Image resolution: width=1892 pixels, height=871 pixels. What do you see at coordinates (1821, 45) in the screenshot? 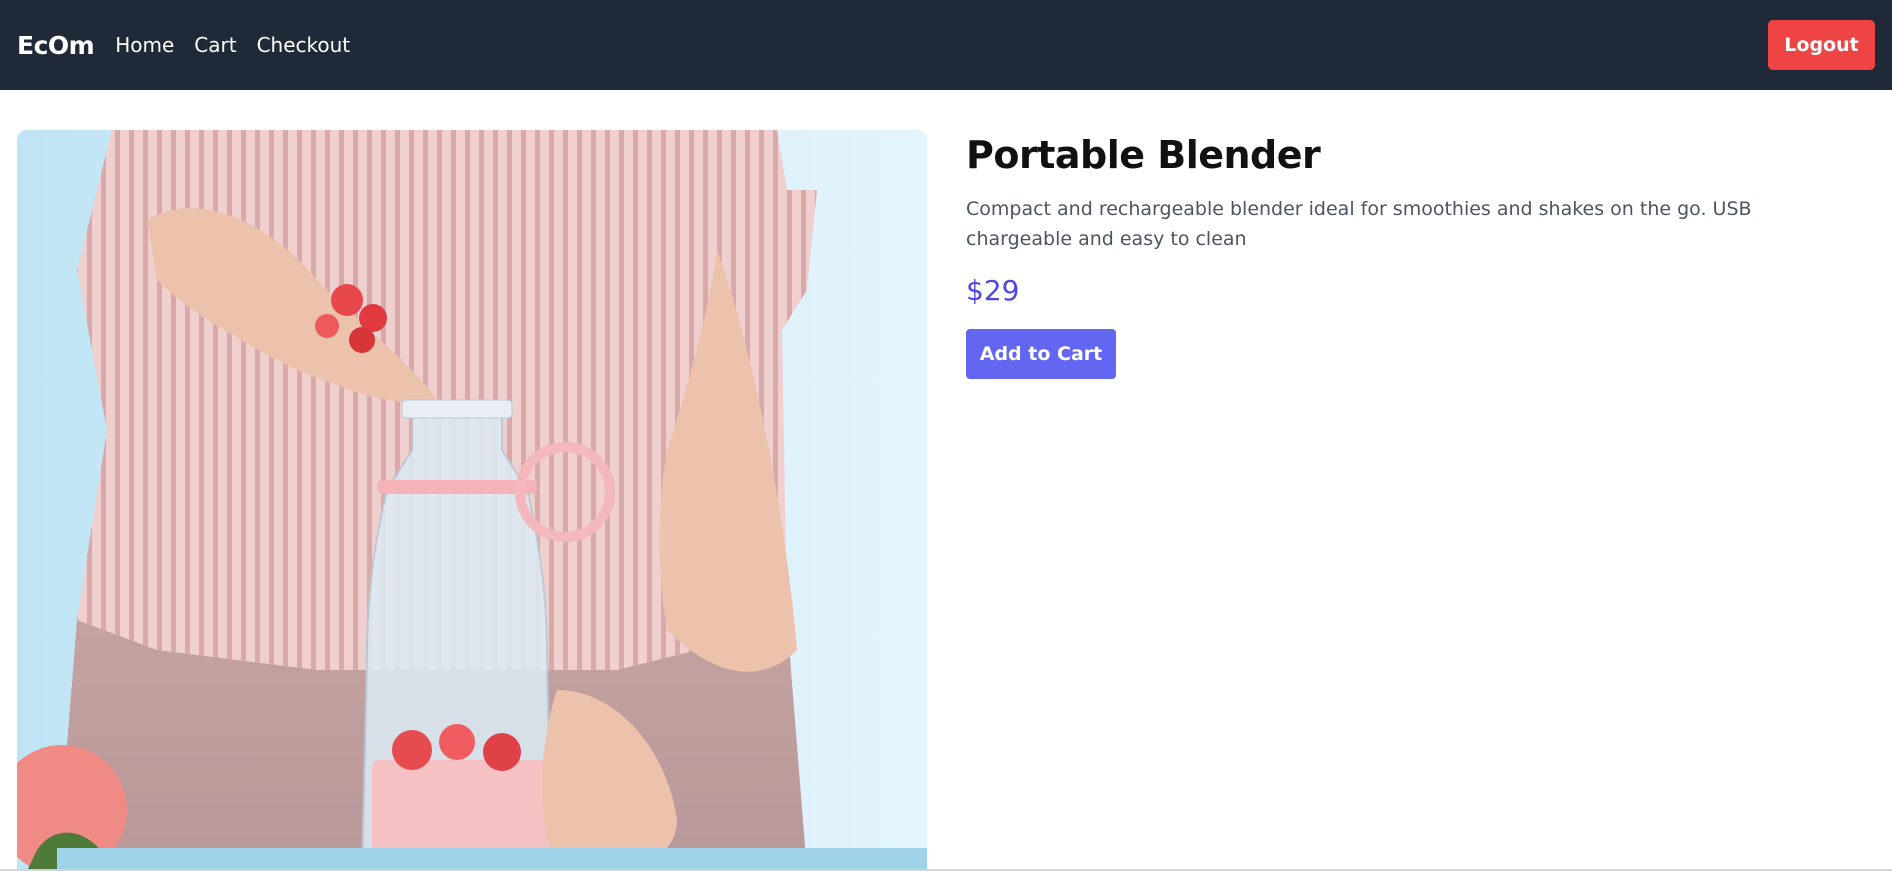
I see `logout-button: Logout` at bounding box center [1821, 45].